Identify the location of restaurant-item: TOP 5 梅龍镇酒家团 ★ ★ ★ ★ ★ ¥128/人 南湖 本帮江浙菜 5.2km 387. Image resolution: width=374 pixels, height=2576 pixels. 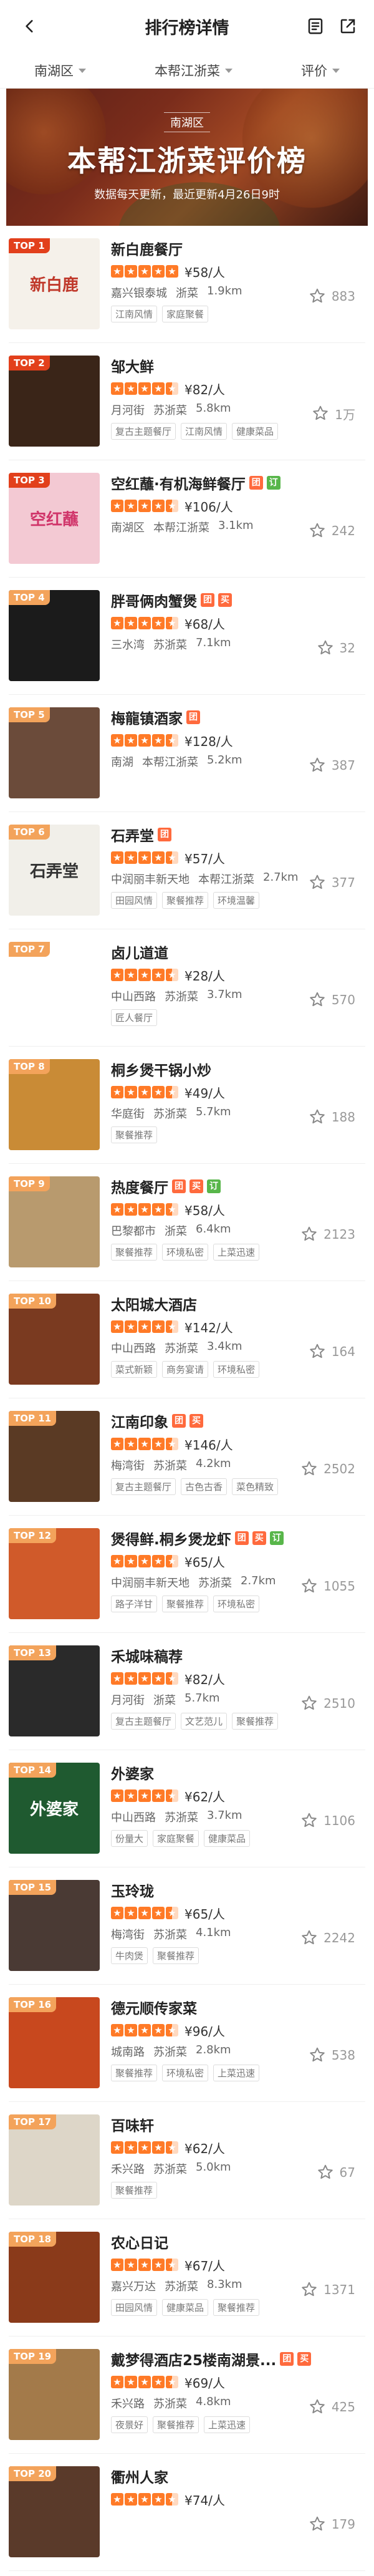
(187, 753).